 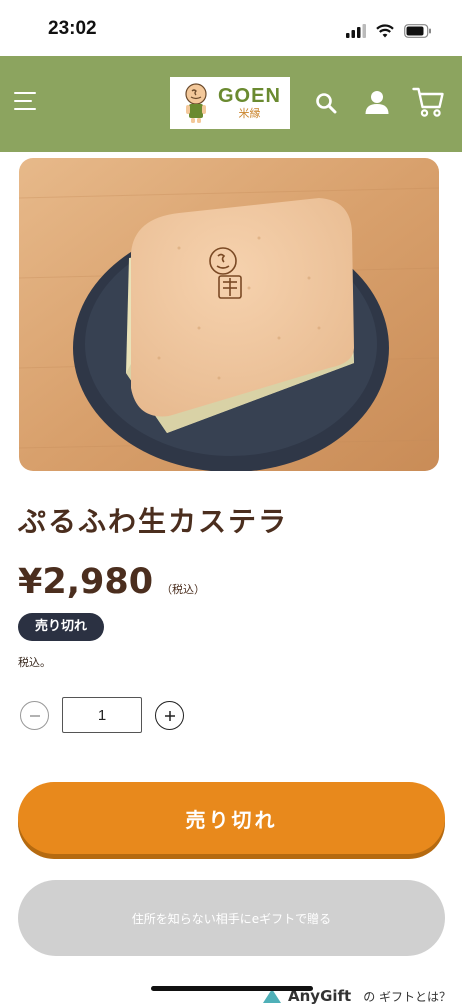 I want to click on product-price: ¥2,980 （税込）, so click(x=111, y=582).